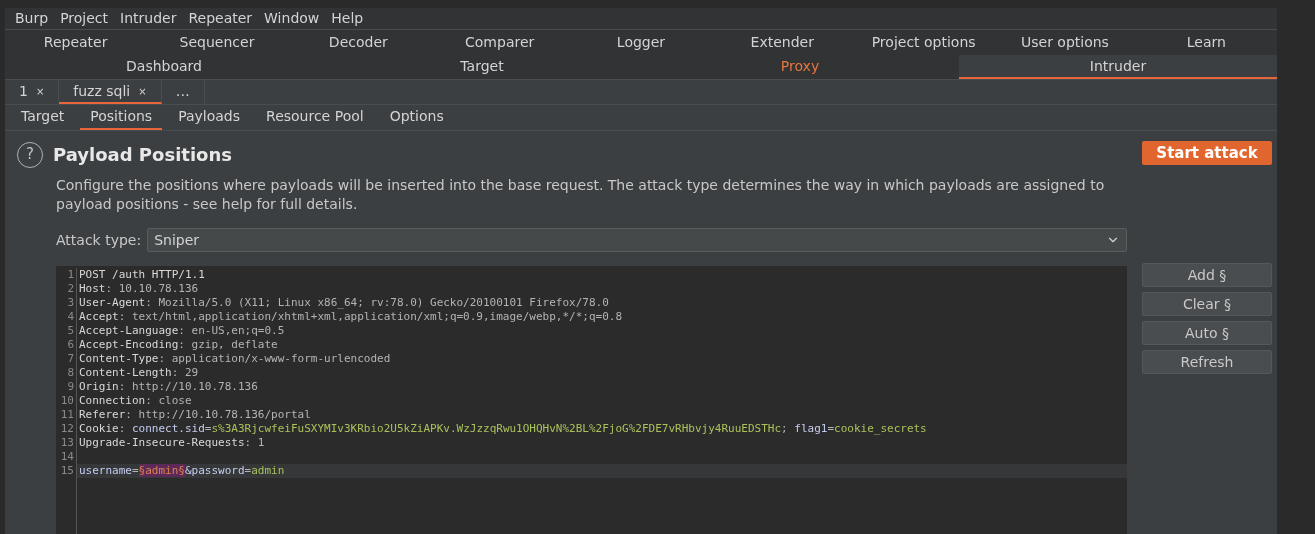 The height and width of the screenshot is (534, 1315). I want to click on line-number: 8, so click(70, 373).